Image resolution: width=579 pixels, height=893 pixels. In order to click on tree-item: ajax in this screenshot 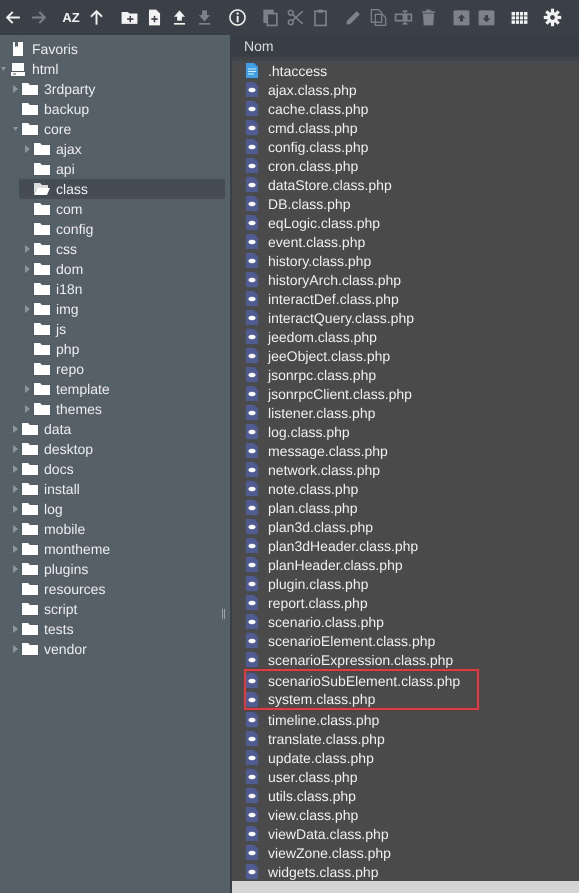, I will do `click(115, 149)`.